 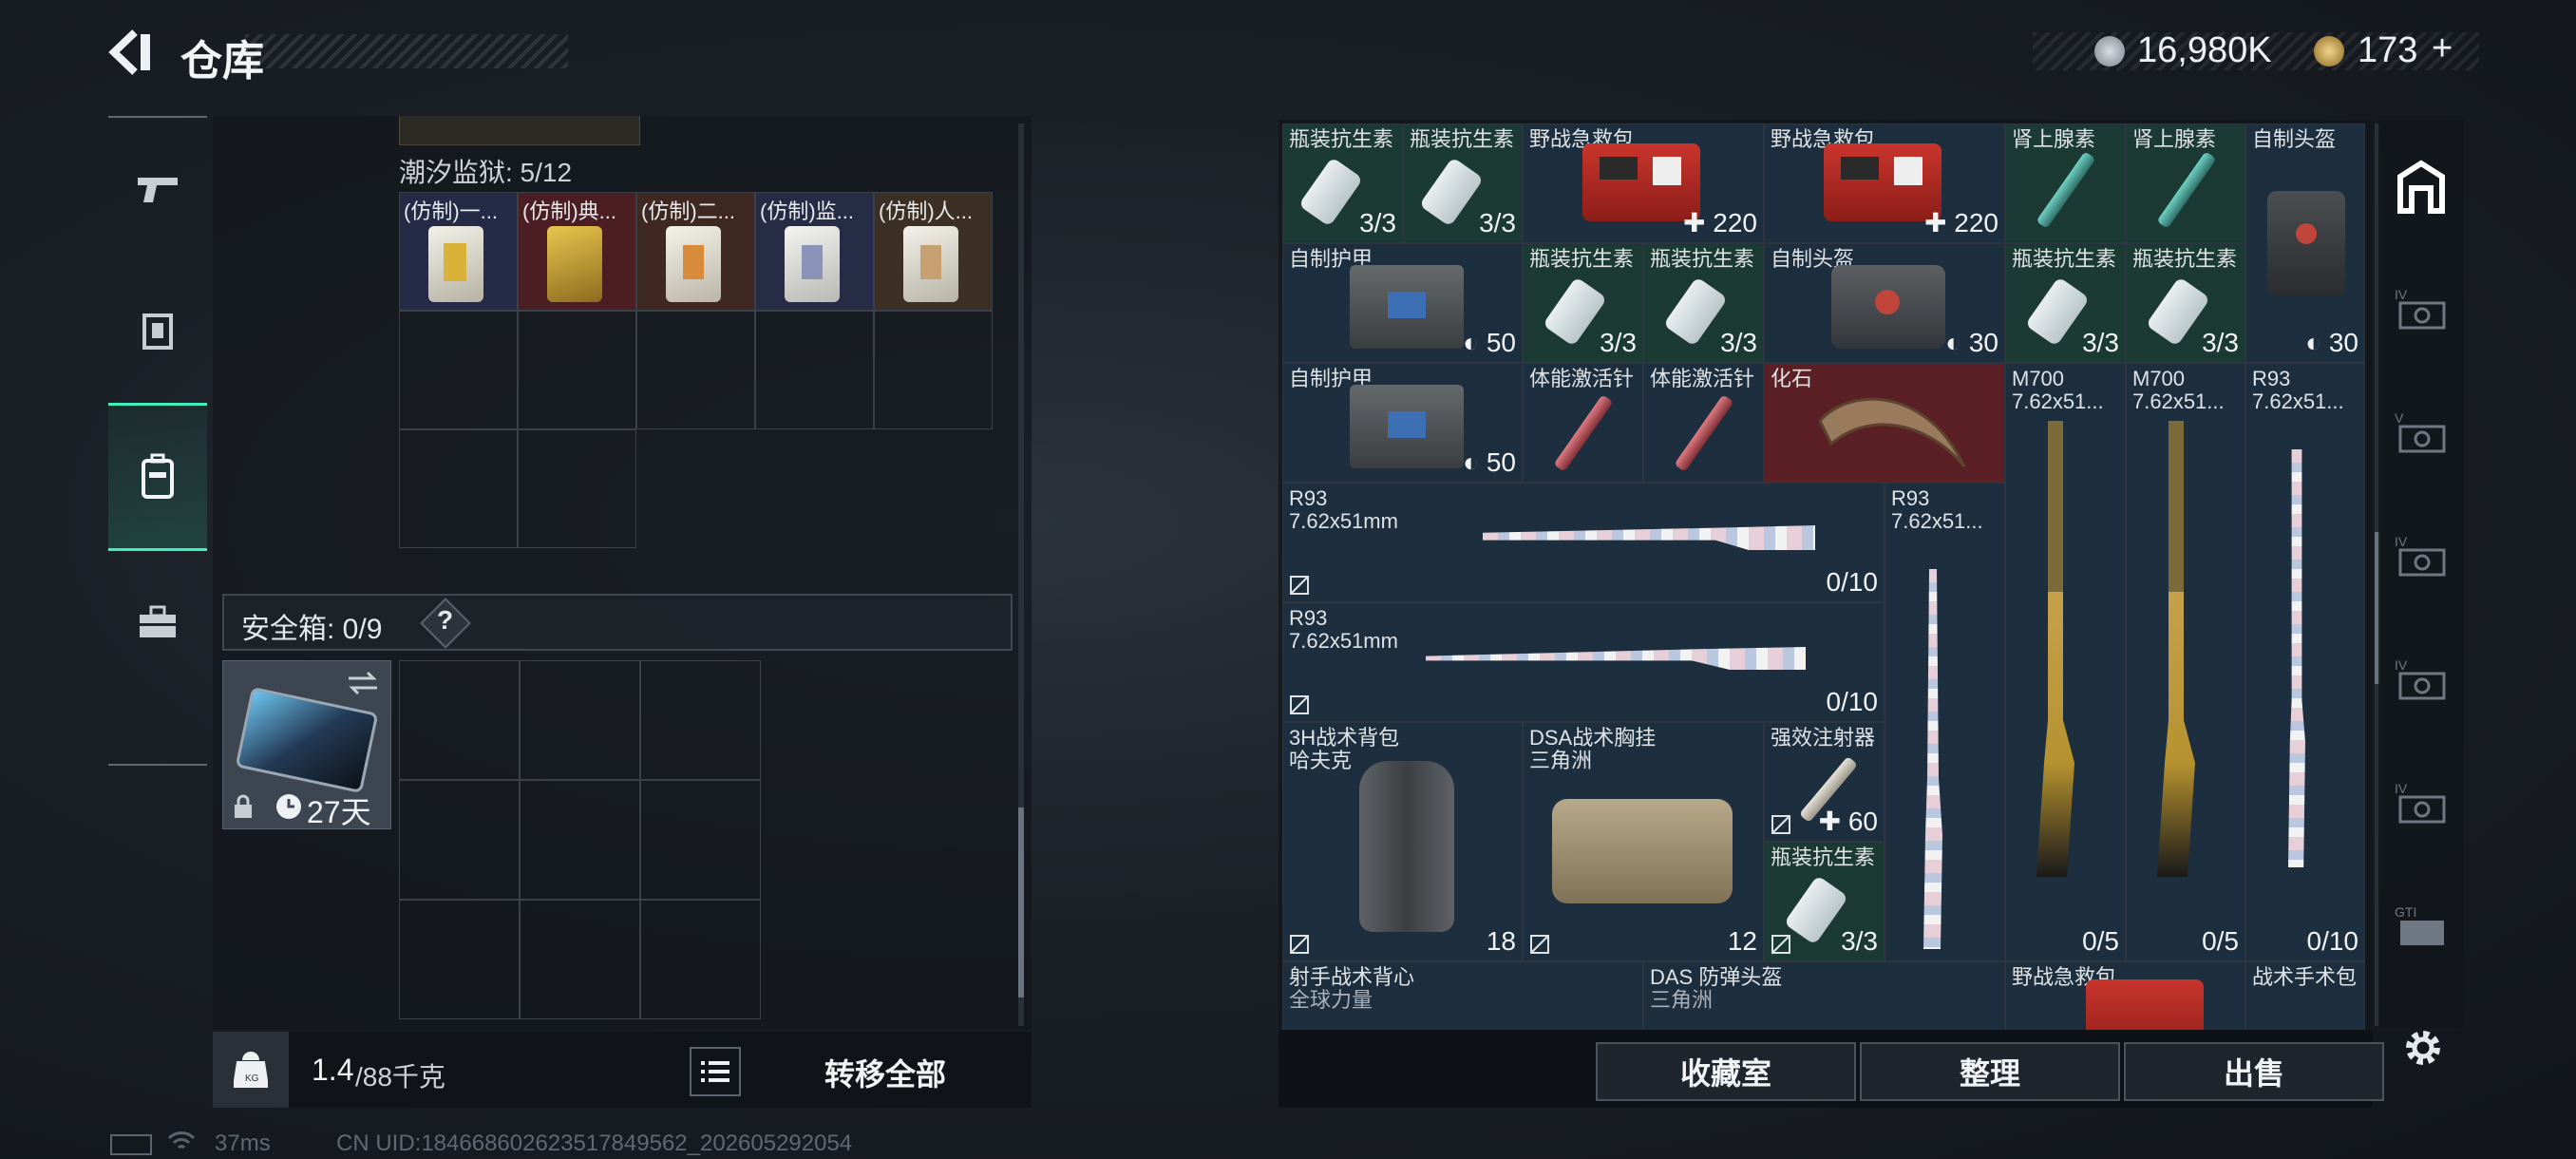 I want to click on lock-icon, so click(x=243, y=806).